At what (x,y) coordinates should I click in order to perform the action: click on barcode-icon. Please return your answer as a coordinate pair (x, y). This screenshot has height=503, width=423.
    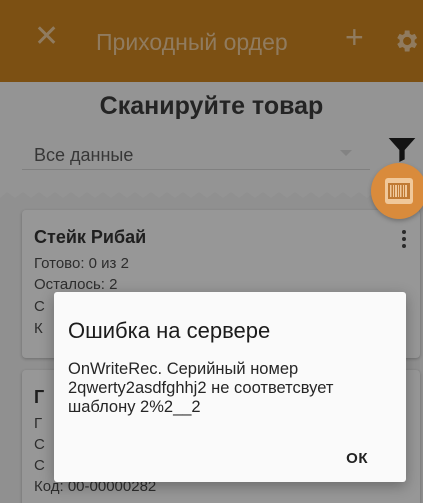
    Looking at the image, I should click on (399, 191).